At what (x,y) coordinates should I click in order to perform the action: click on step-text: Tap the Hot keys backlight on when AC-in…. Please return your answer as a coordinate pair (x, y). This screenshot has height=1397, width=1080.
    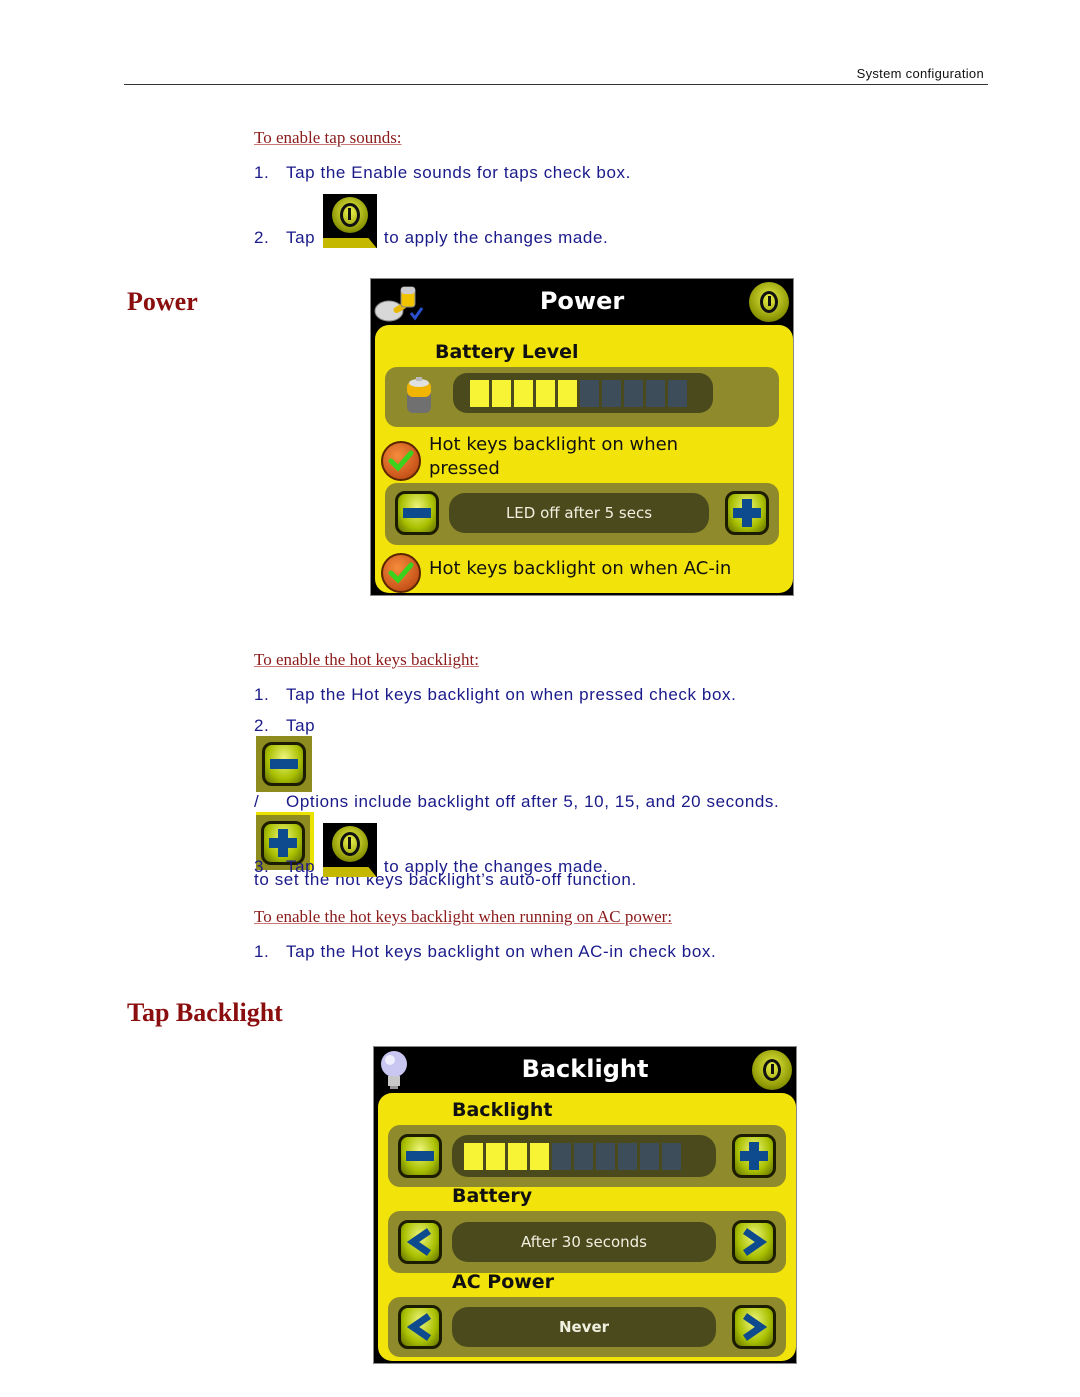
    Looking at the image, I should click on (501, 951).